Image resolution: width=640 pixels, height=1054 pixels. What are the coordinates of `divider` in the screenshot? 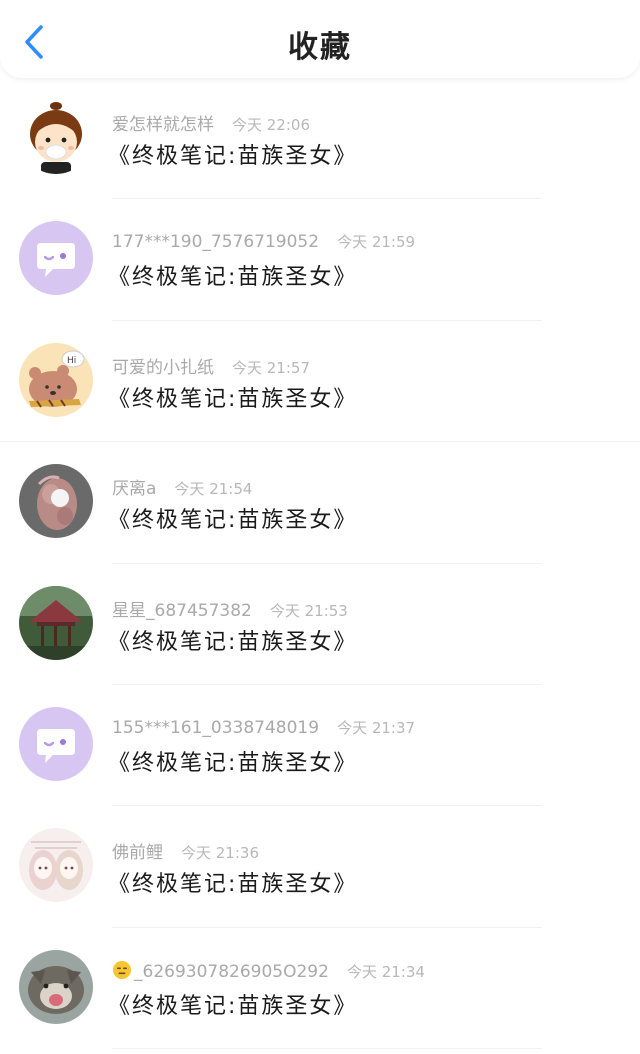 It's located at (327, 1049).